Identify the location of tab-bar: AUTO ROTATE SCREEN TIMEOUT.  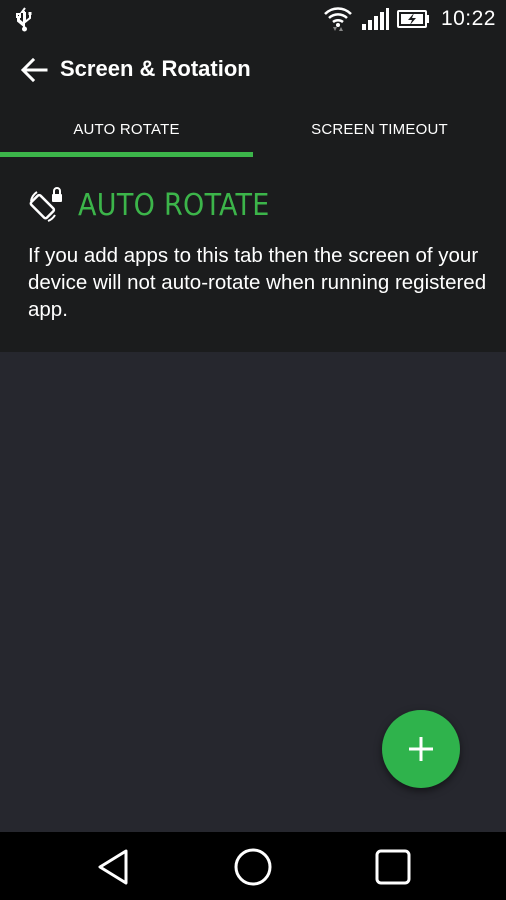
(253, 129).